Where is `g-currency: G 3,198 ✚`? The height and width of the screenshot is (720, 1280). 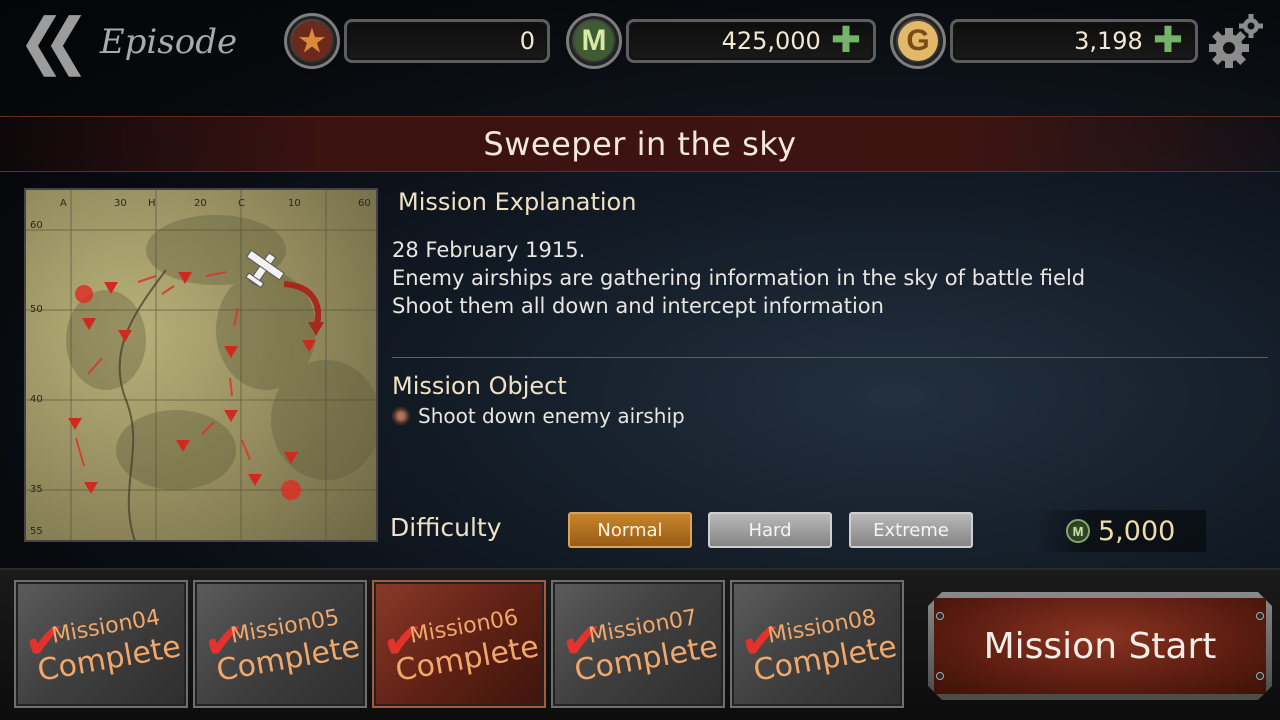 g-currency: G 3,198 ✚ is located at coordinates (1045, 41).